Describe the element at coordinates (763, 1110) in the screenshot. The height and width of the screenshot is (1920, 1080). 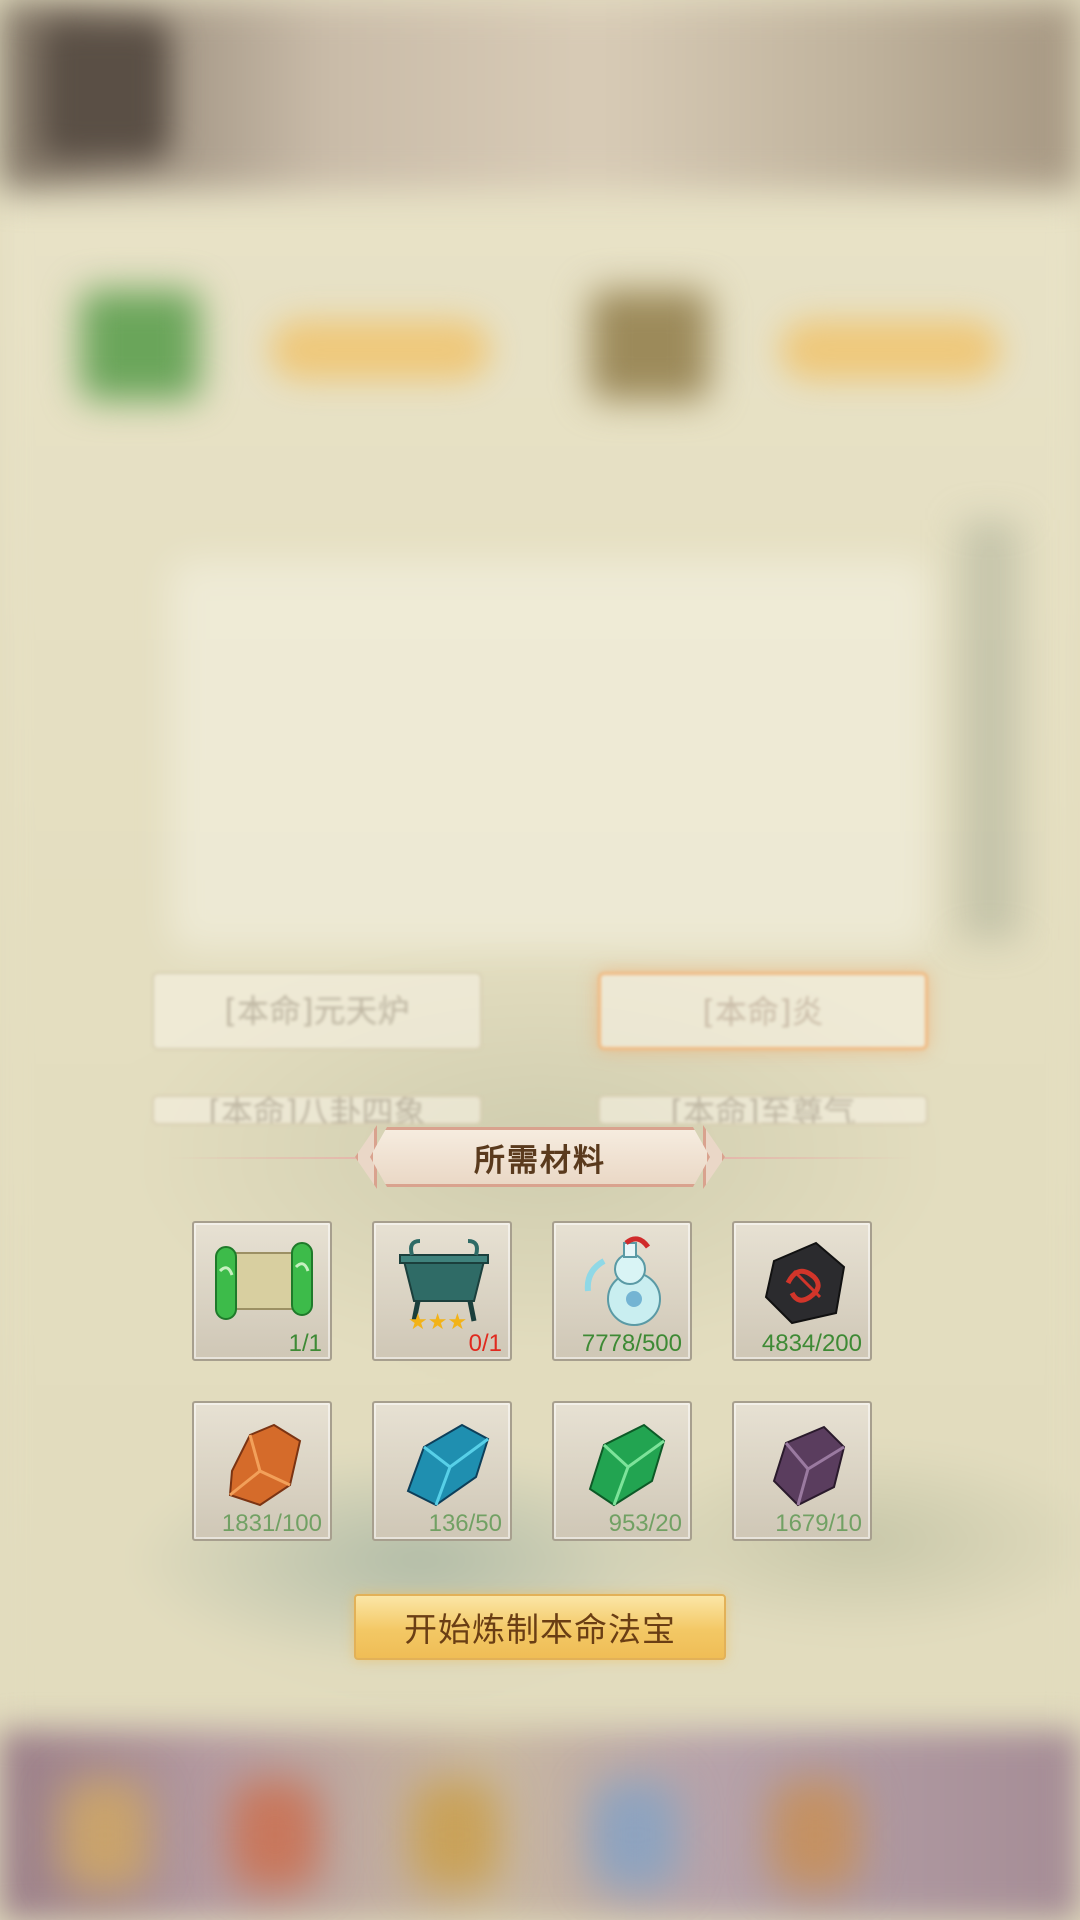
I see `option-button-4: [本命]至尊气` at that location.